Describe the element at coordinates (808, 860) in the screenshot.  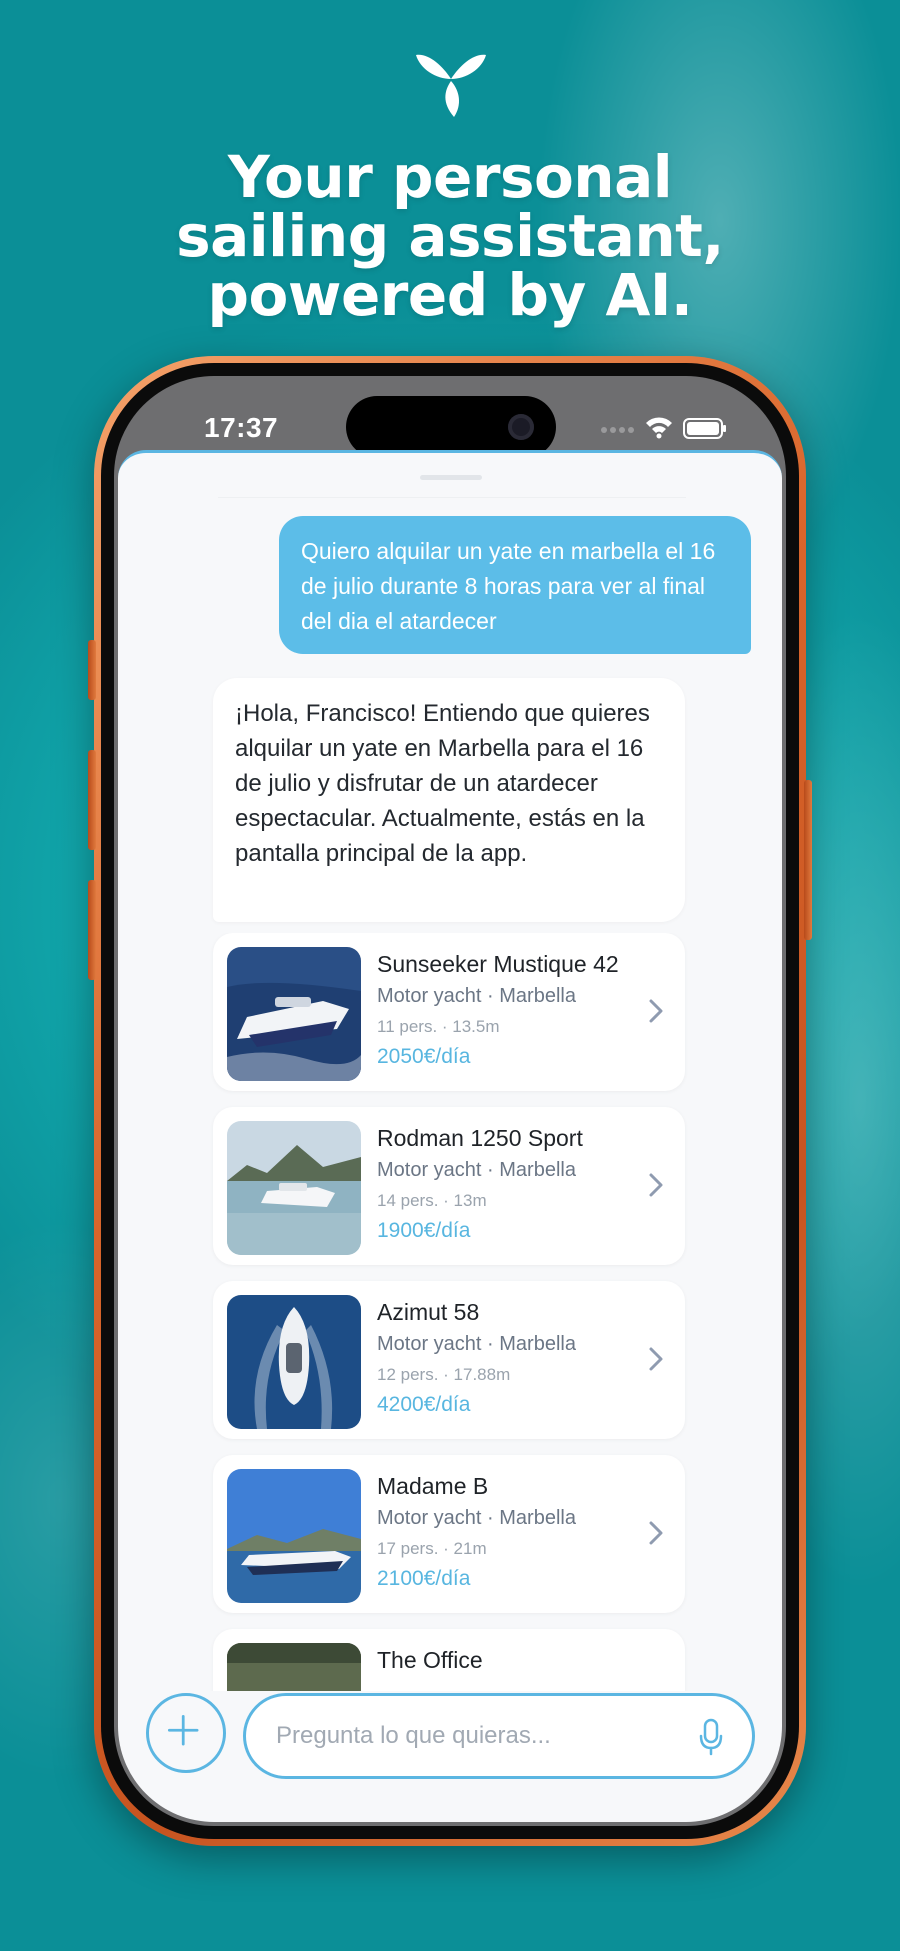
I see `power-button` at that location.